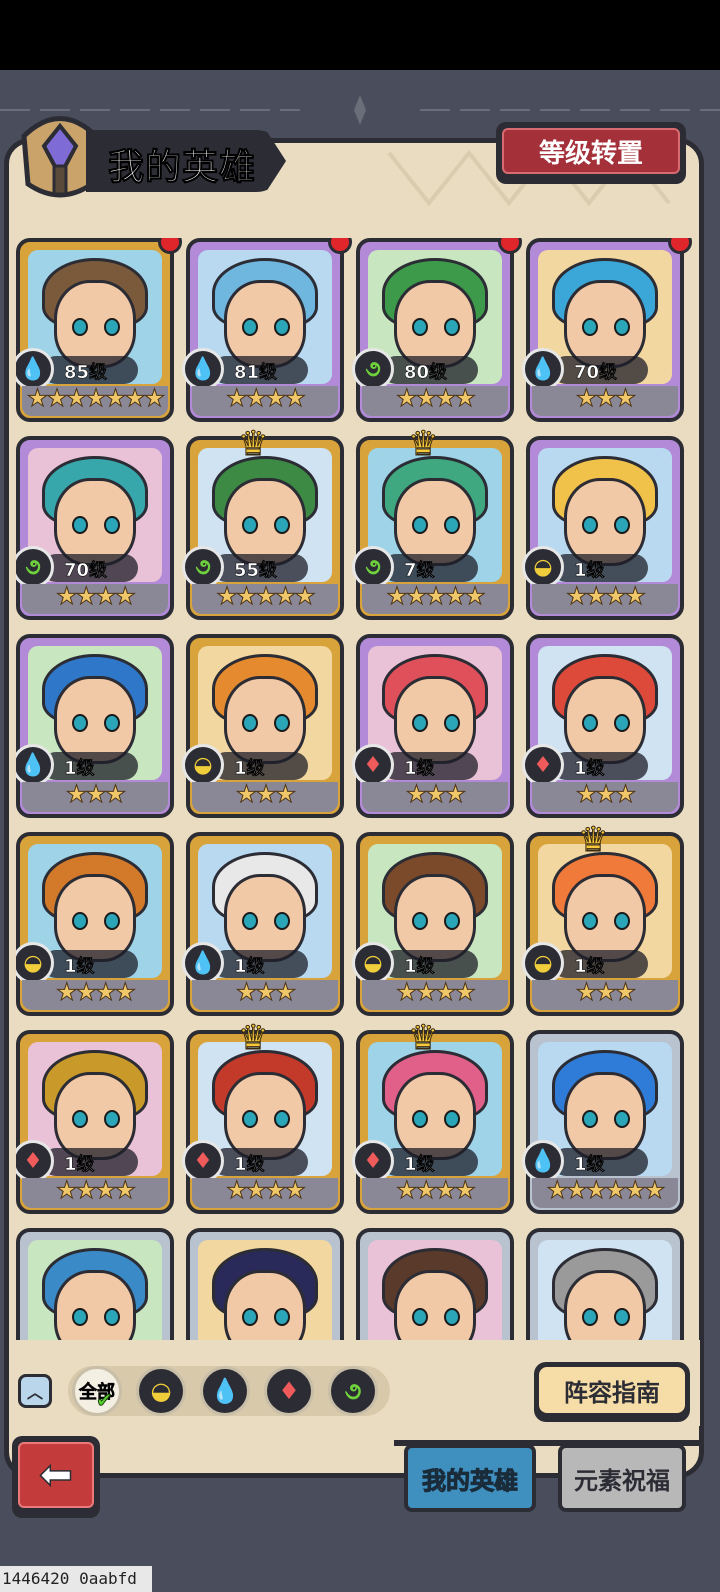 The image size is (720, 1592). What do you see at coordinates (56, 1477) in the screenshot?
I see `back-button: ⬅` at bounding box center [56, 1477].